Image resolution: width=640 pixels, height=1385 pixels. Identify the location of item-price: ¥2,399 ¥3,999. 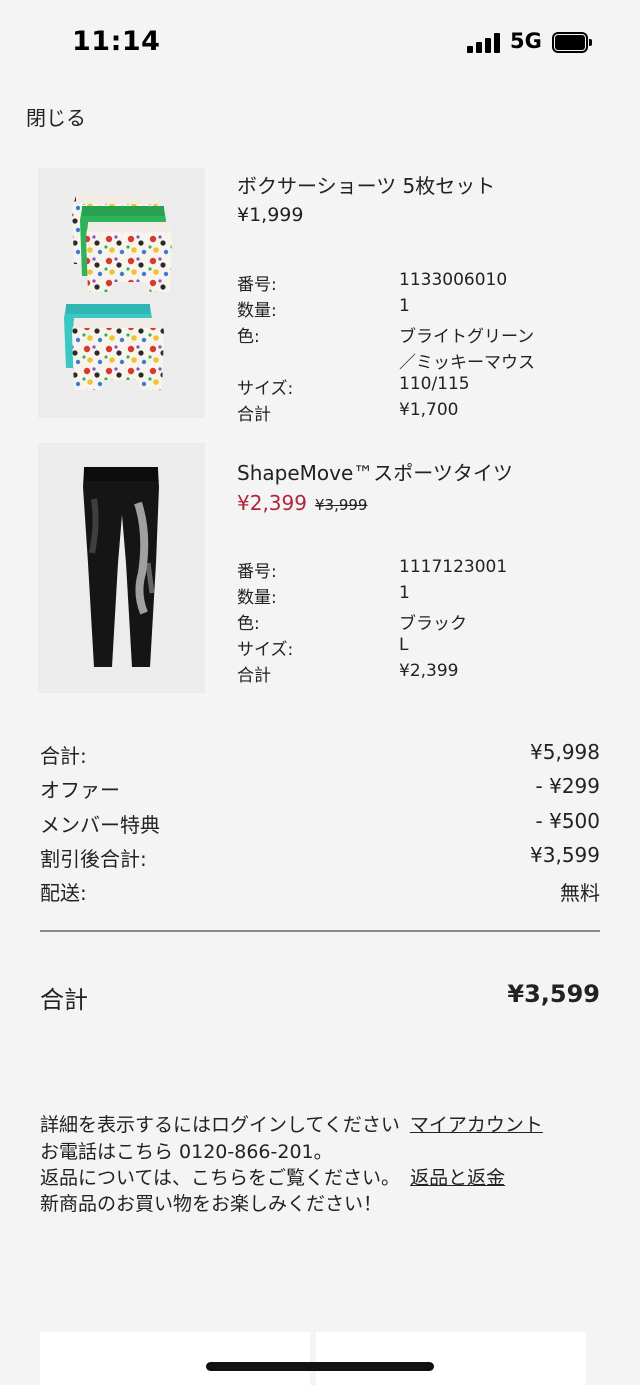
(302, 503).